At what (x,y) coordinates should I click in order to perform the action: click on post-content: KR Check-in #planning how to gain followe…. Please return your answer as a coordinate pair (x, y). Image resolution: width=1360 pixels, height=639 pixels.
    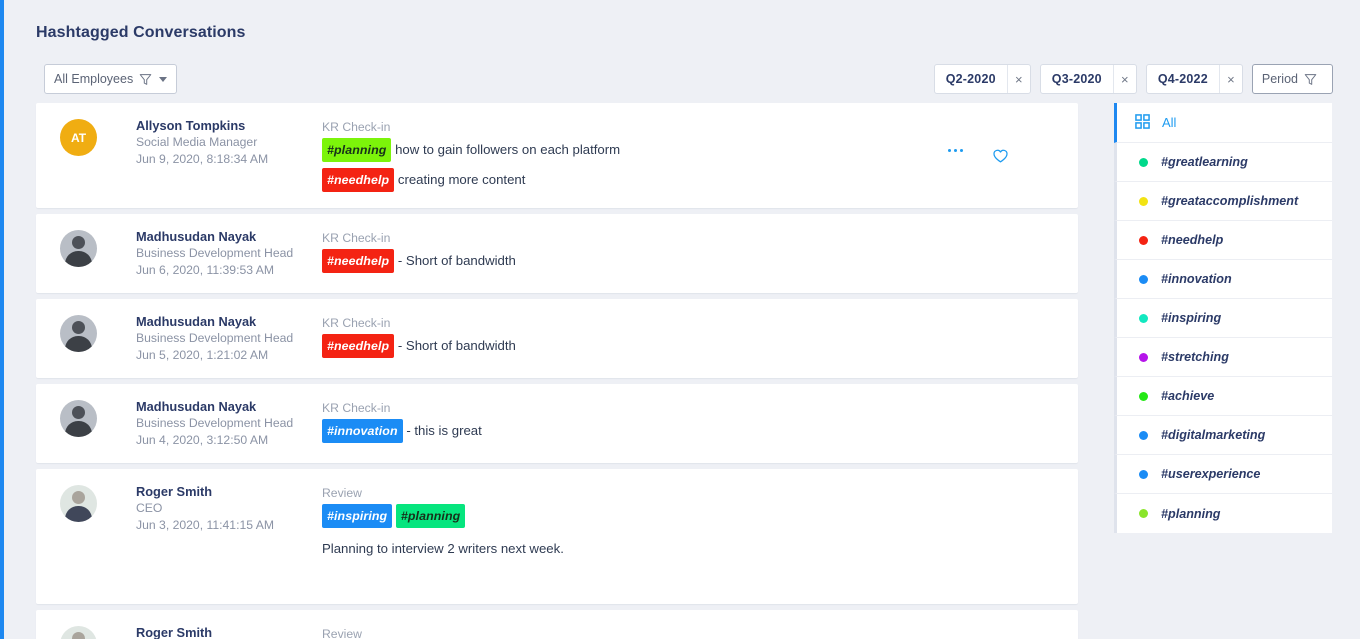
    Looking at the image, I should click on (631, 155).